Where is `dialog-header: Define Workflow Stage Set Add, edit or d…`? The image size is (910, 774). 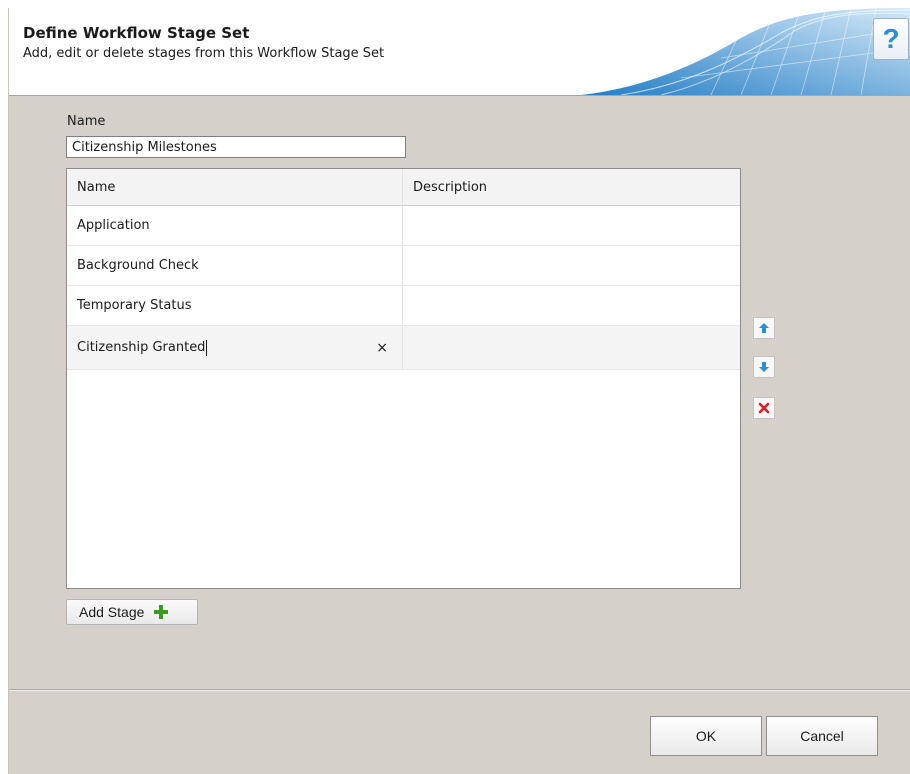 dialog-header: Define Workflow Stage Set Add, edit or d… is located at coordinates (459, 52).